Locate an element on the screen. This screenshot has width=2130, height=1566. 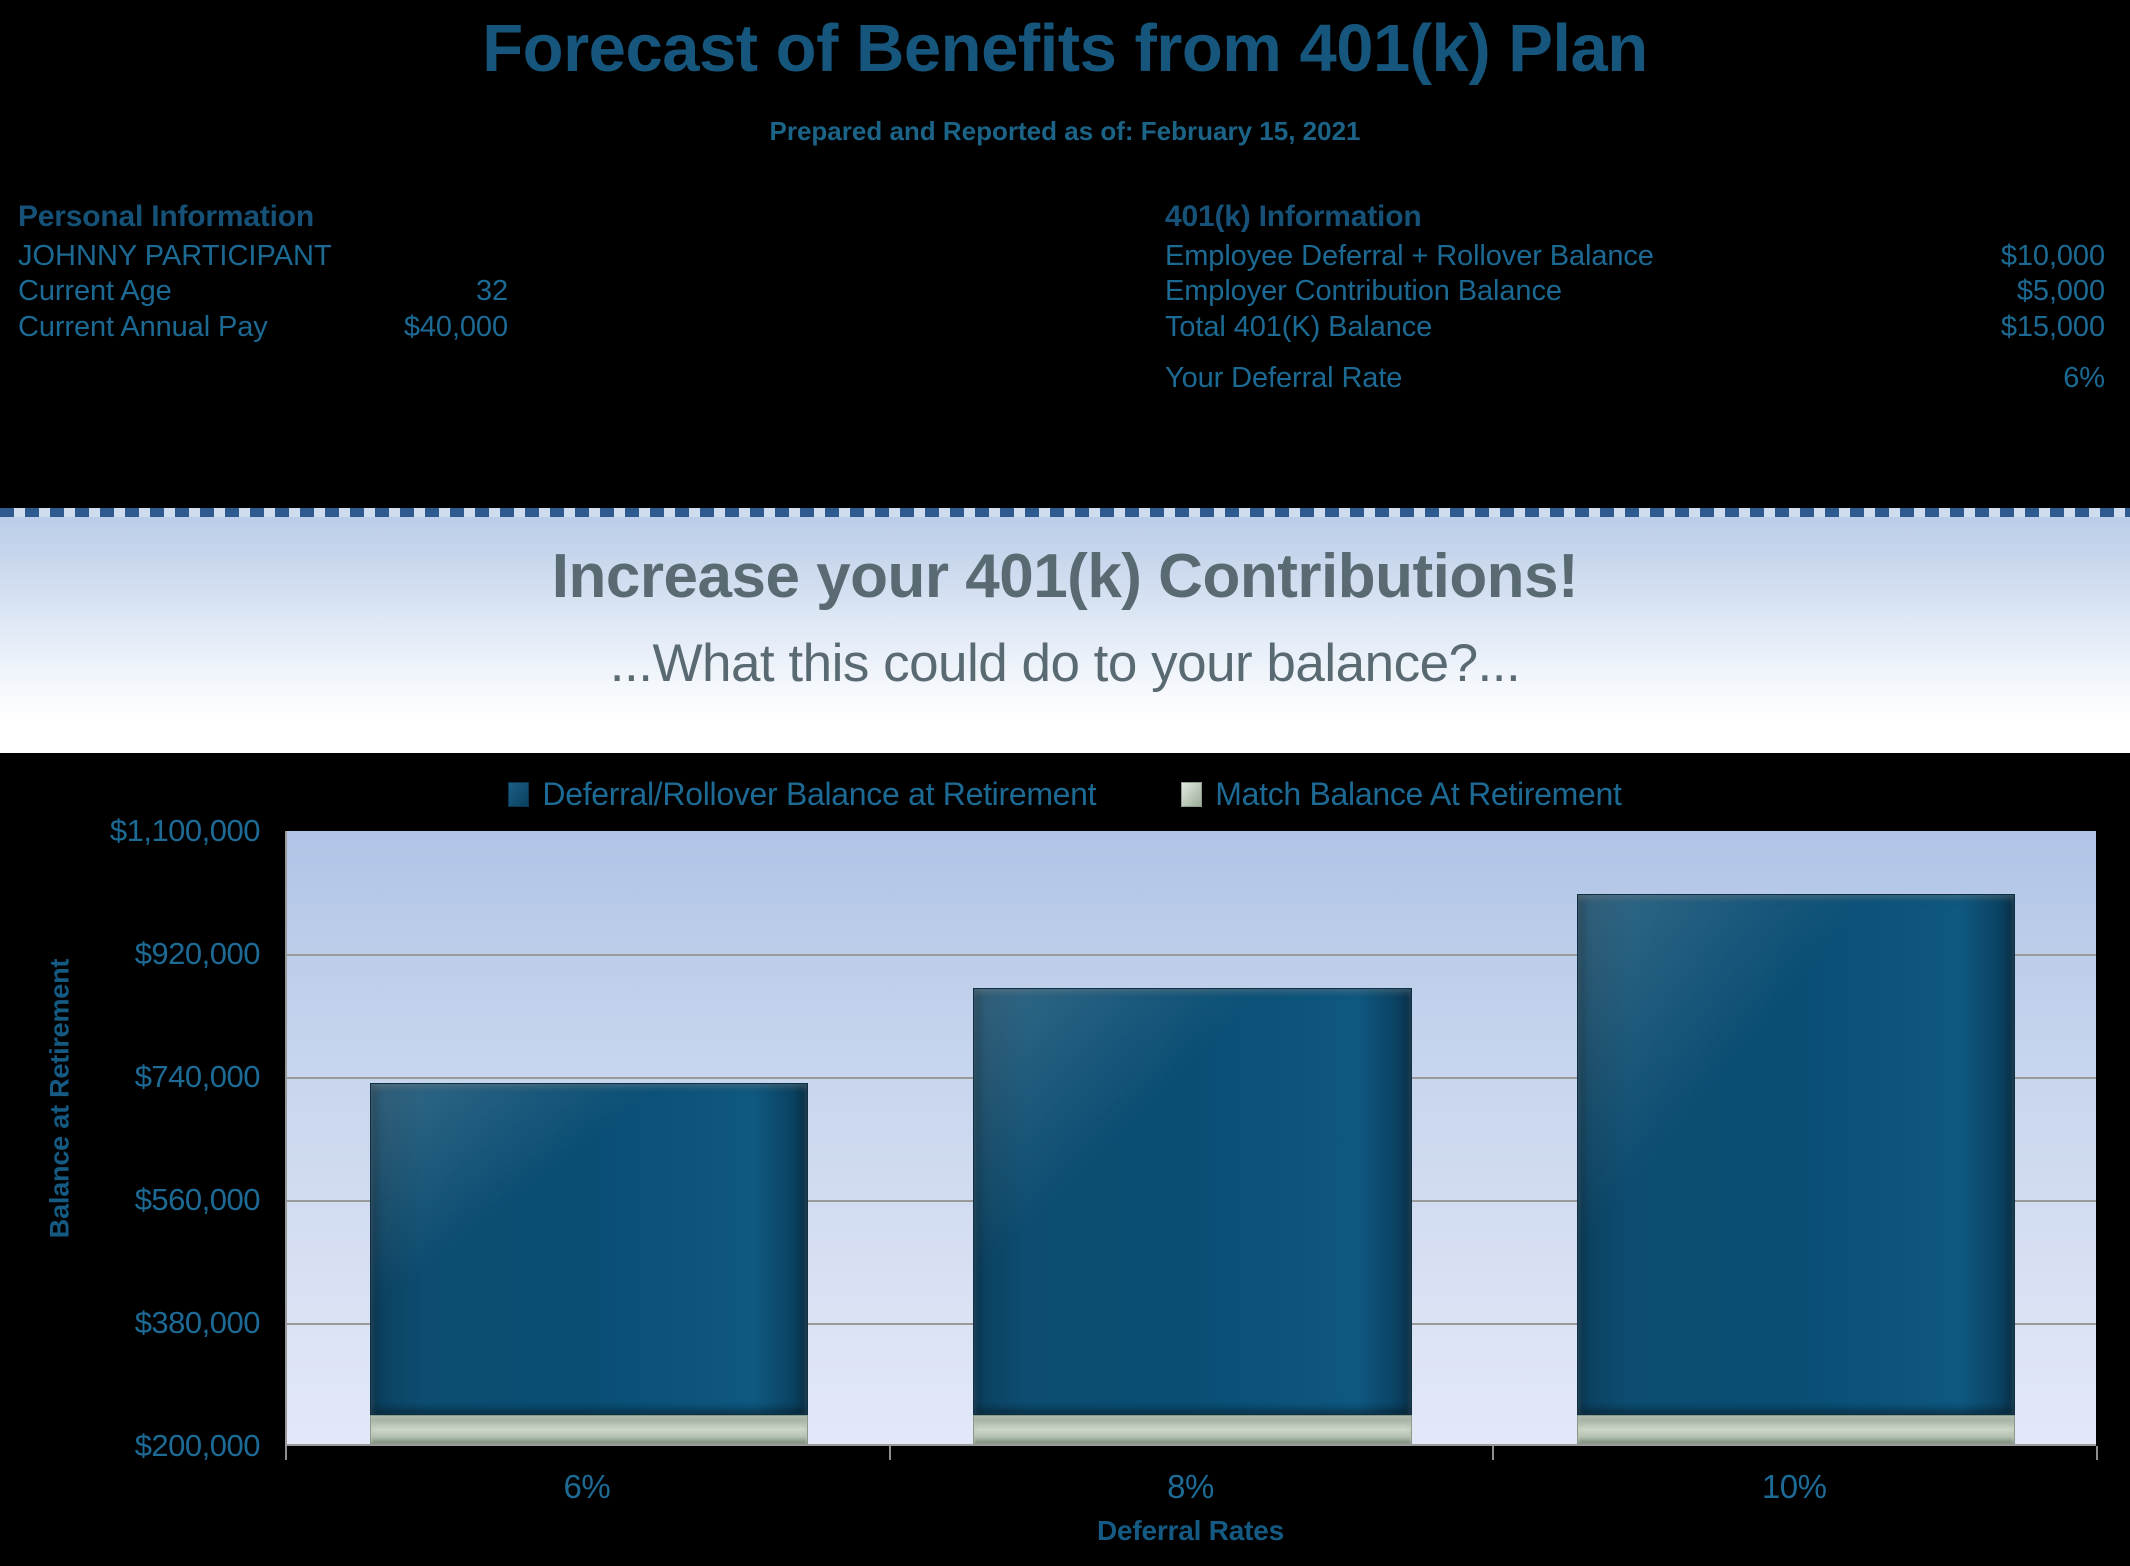
y-axis-tick-label: $1,100,000 is located at coordinates (185, 830).